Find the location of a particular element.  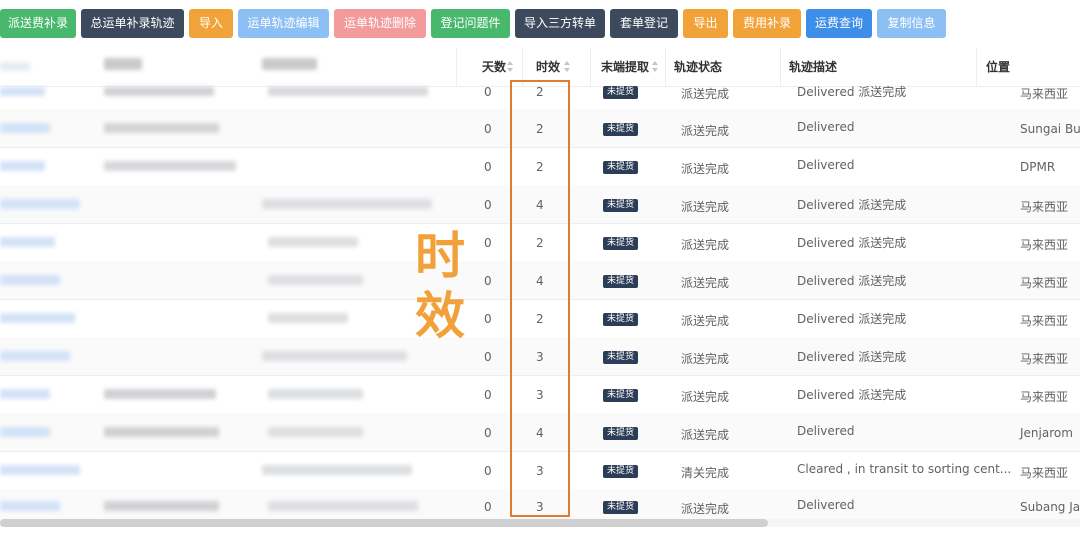

track-delete-button: 运单轨迹删除 is located at coordinates (380, 23).